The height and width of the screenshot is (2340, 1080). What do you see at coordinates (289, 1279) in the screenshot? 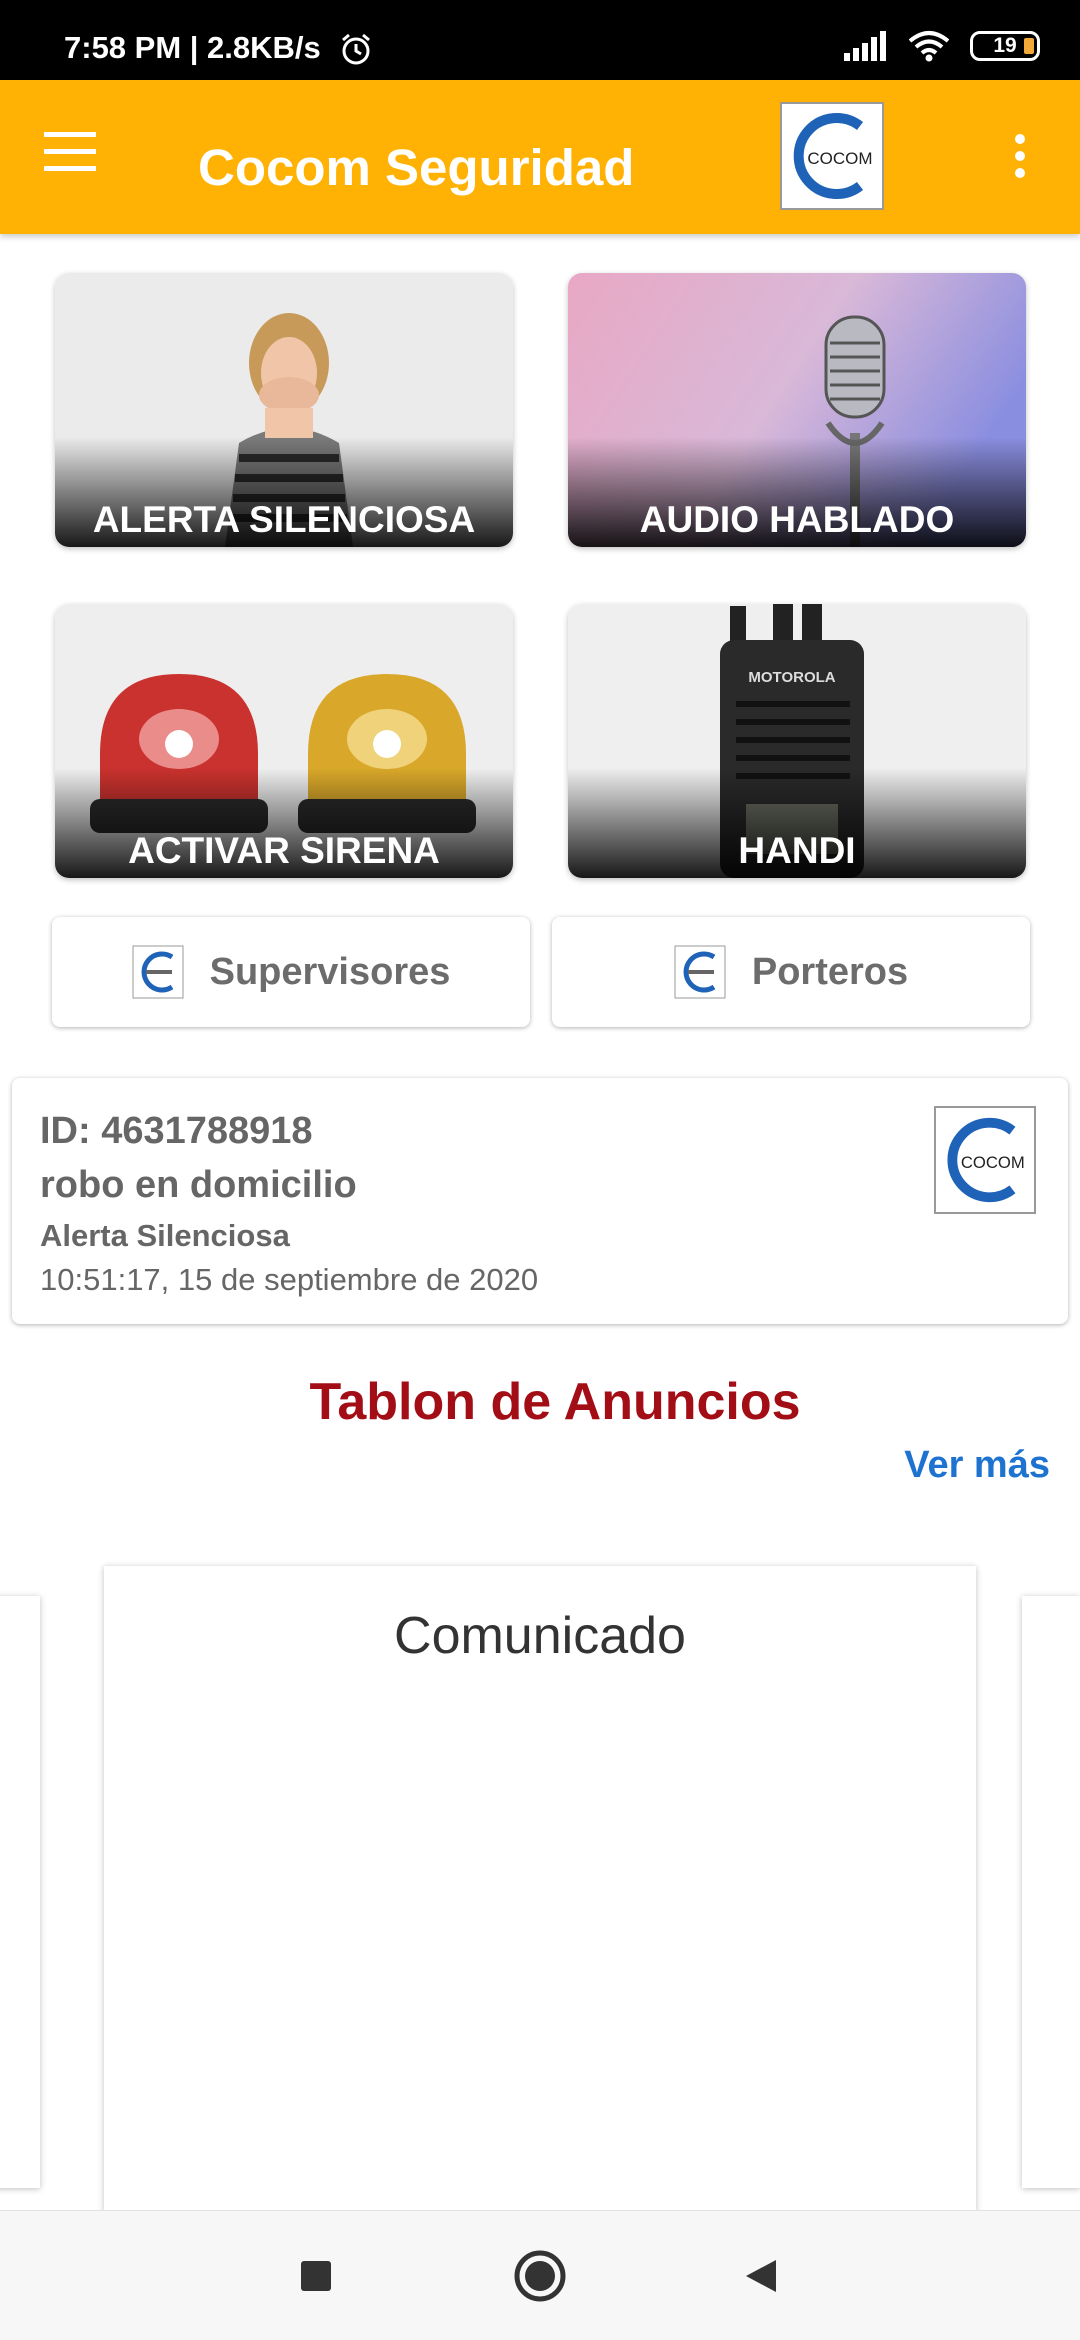
I see `alert-timestamp: 10:51:17, 15 de septiembre de 2020` at bounding box center [289, 1279].